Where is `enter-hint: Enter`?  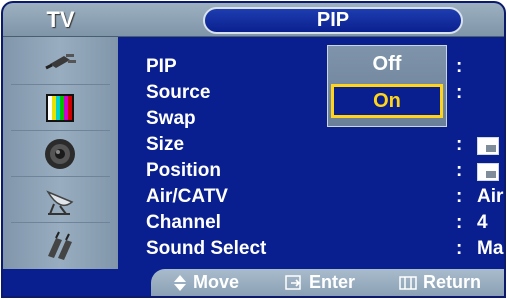 enter-hint: Enter is located at coordinates (320, 282).